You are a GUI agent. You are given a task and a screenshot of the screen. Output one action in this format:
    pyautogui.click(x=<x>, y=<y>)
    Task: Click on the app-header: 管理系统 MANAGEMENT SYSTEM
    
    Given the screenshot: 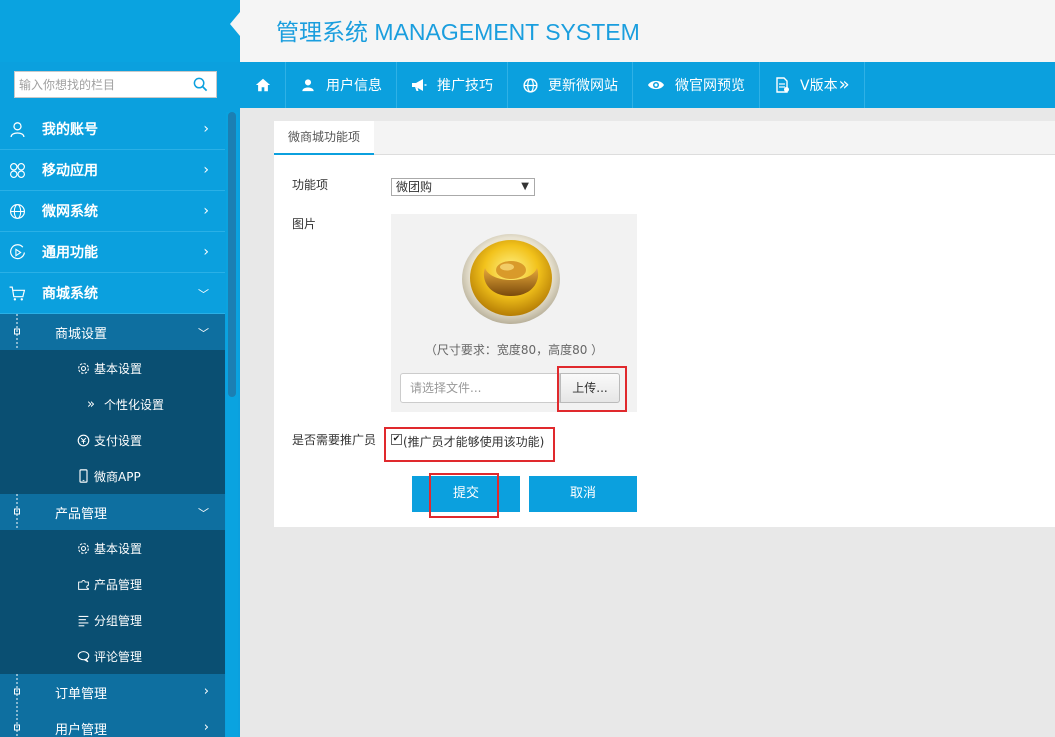 What is the action you would take?
    pyautogui.click(x=647, y=31)
    